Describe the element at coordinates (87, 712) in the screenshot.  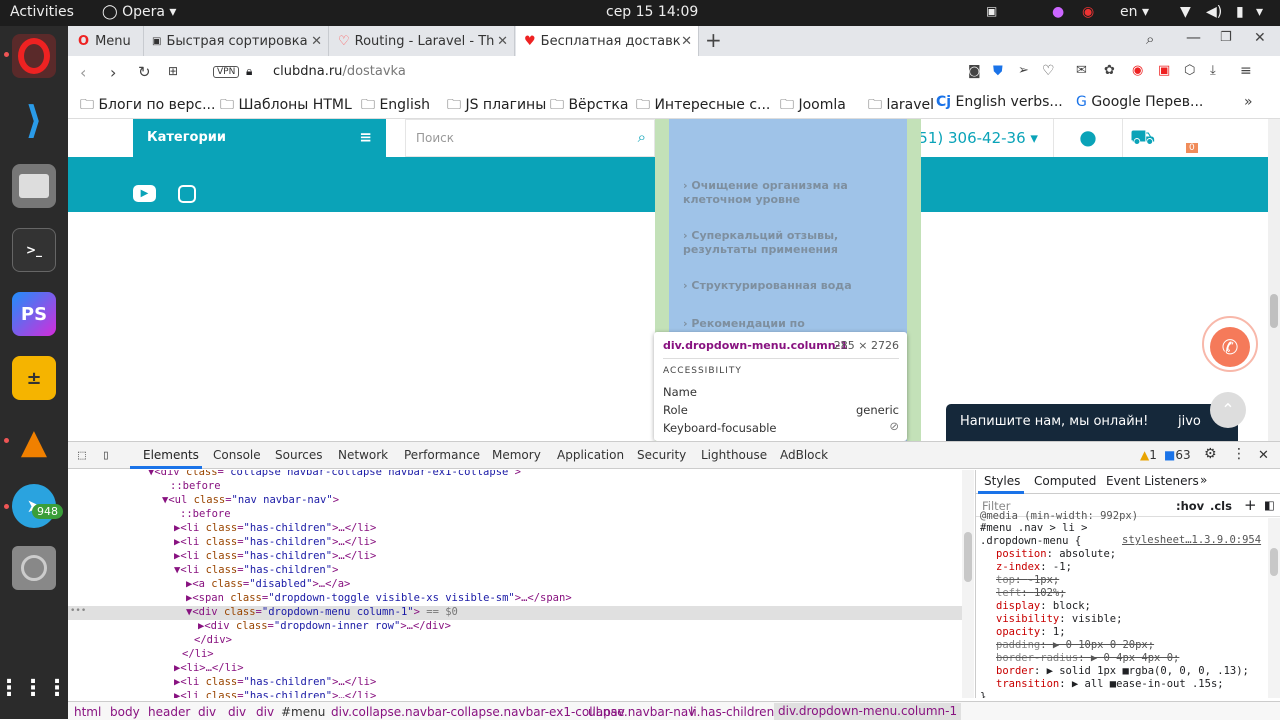
I see `breadcrumb-item: html` at that location.